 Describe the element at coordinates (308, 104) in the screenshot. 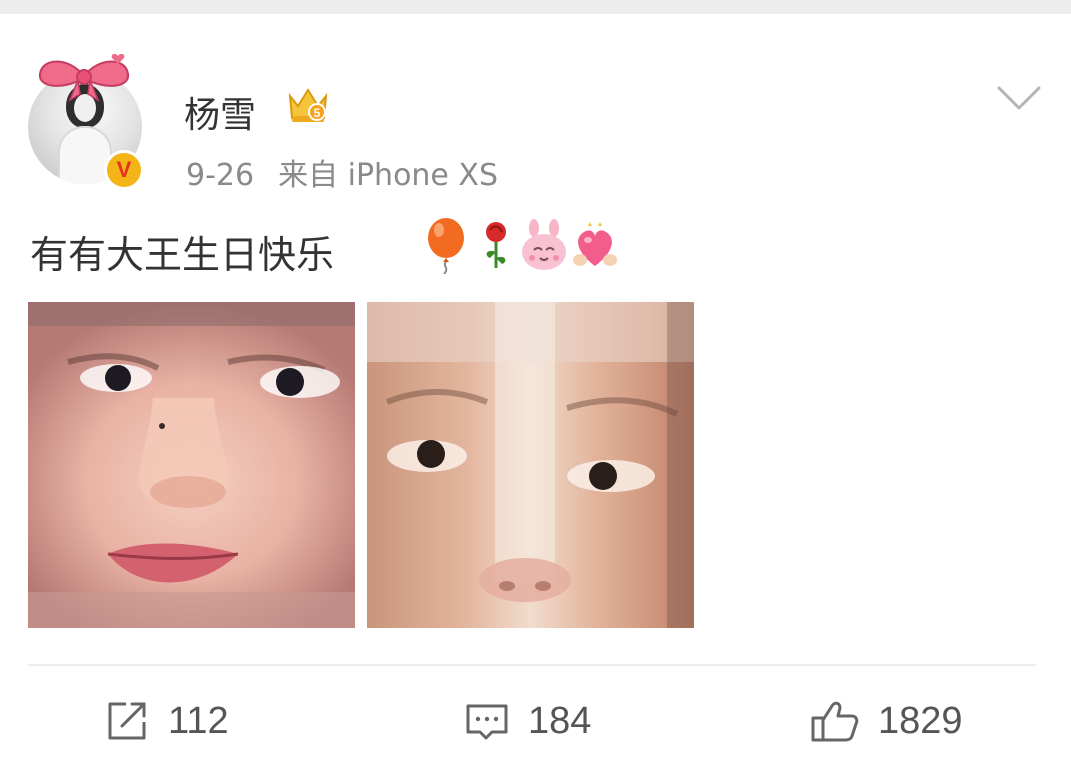

I see `svip-crown-icon: 5` at that location.